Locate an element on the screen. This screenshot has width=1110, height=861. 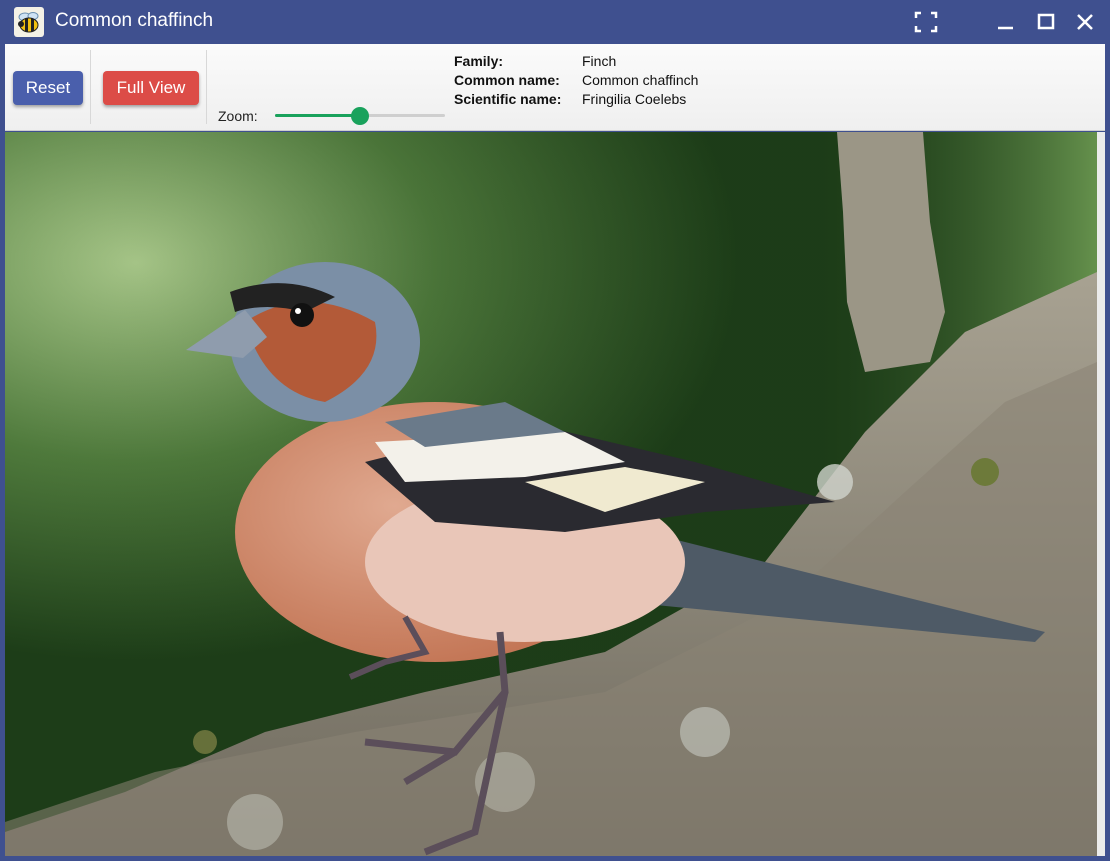
info-value: Finch is located at coordinates (599, 61).